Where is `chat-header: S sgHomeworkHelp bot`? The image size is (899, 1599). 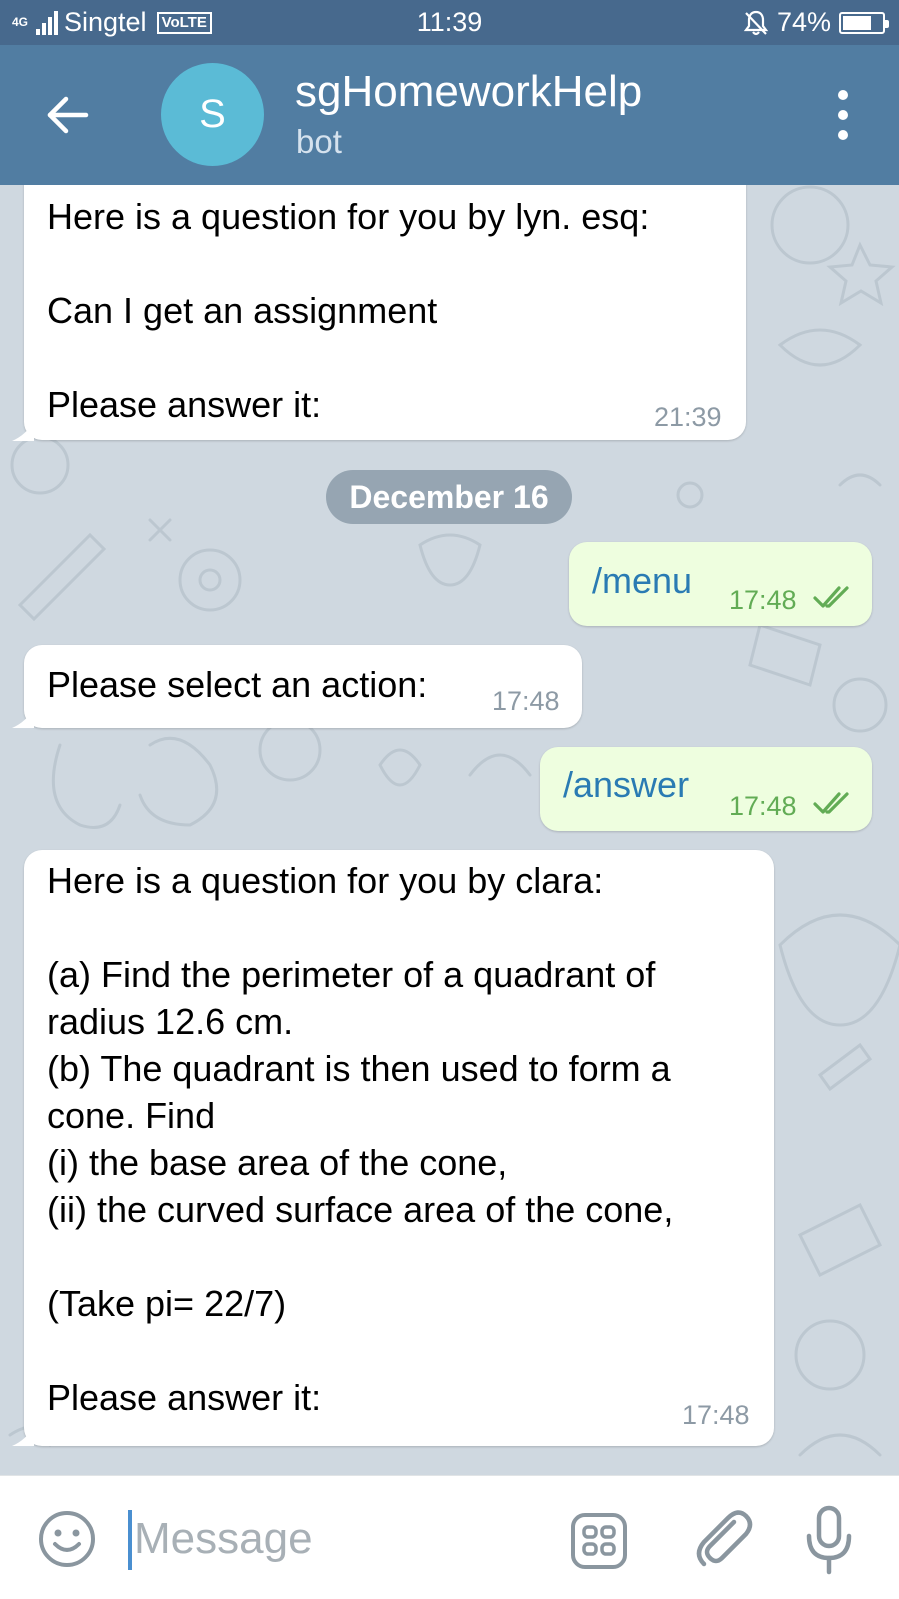
chat-header: S sgHomeworkHelp bot is located at coordinates (449, 115).